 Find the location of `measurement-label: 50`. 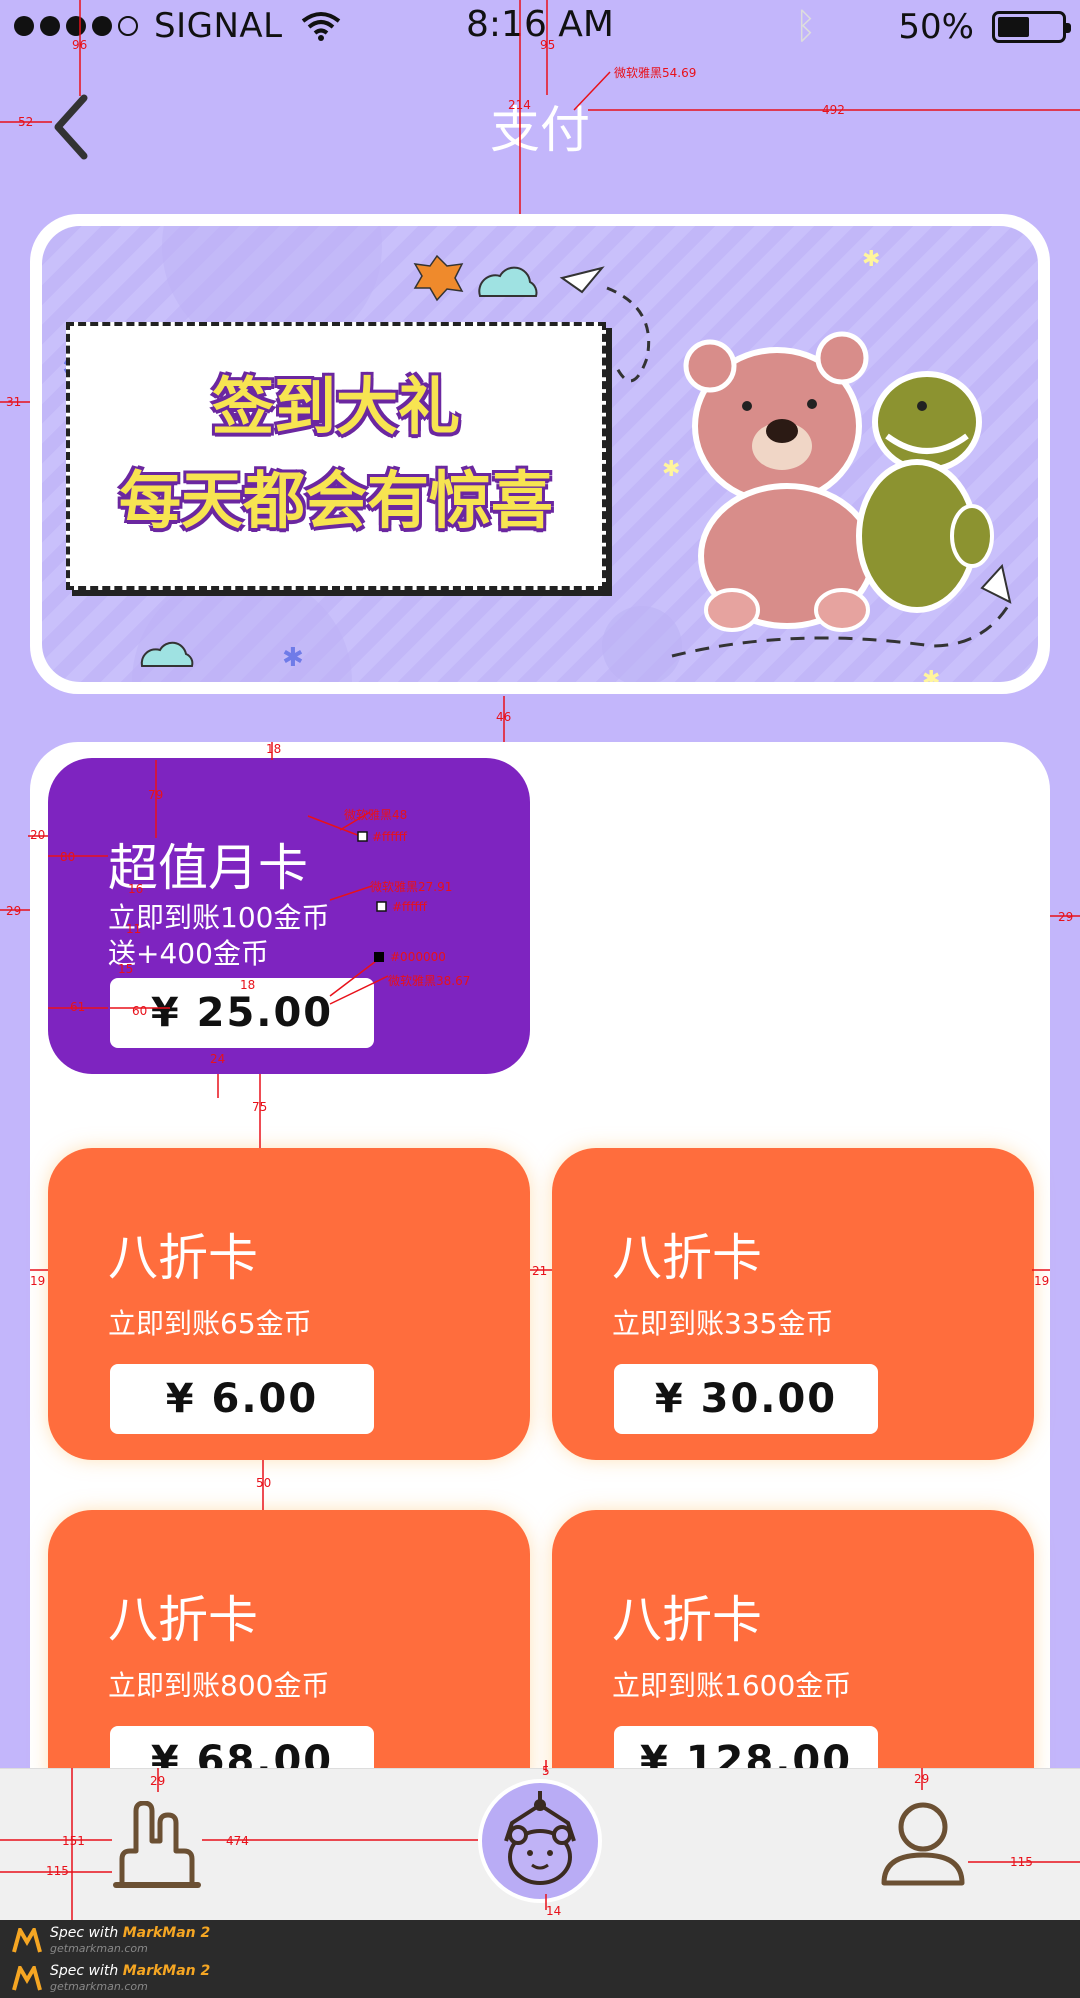

measurement-label: 50 is located at coordinates (264, 1483).